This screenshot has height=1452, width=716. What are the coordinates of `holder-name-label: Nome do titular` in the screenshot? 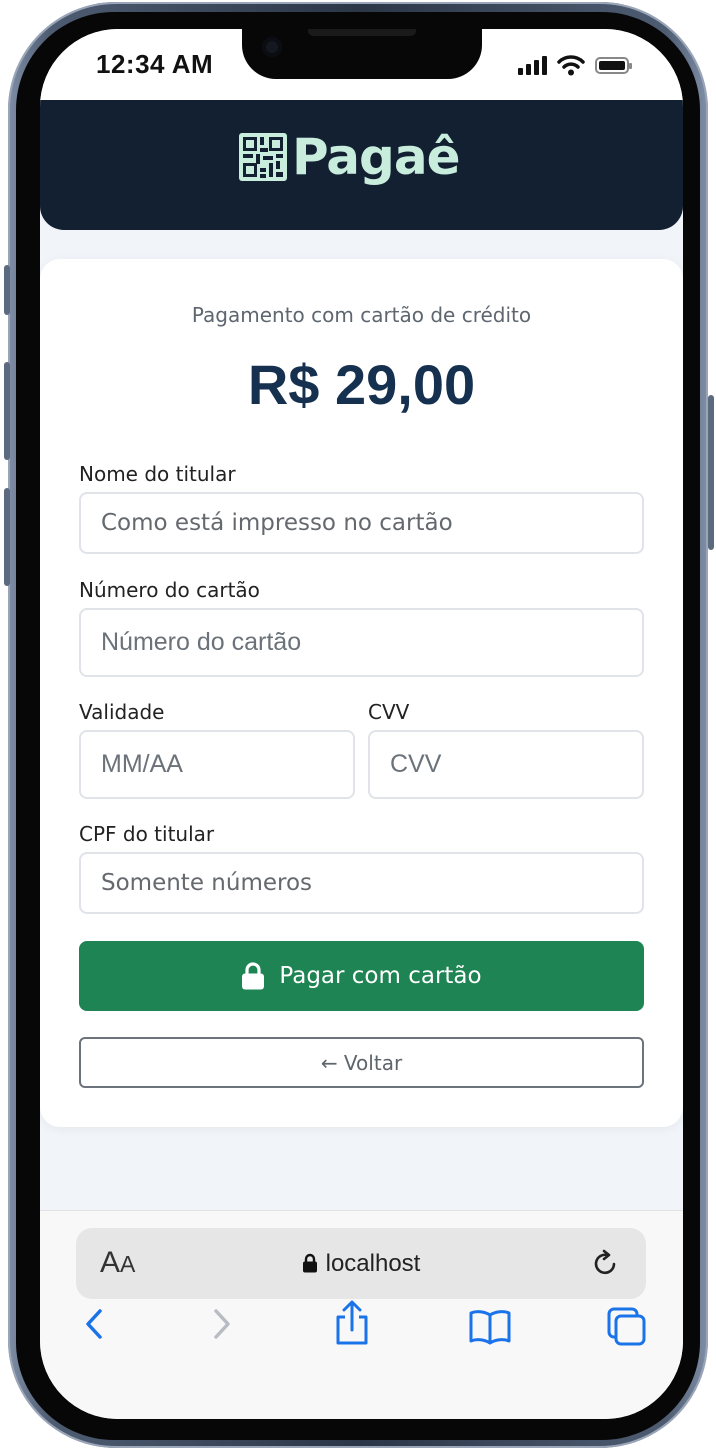 It's located at (157, 474).